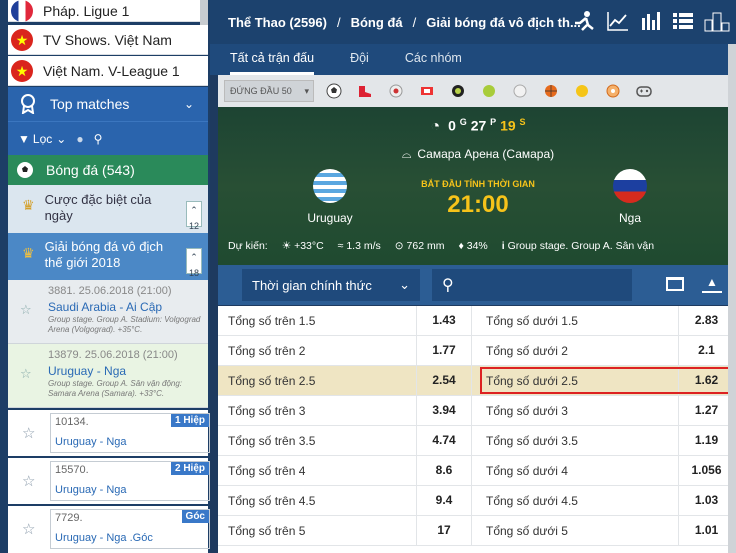 The image size is (736, 553). I want to click on russia-flag-icon, so click(630, 186).